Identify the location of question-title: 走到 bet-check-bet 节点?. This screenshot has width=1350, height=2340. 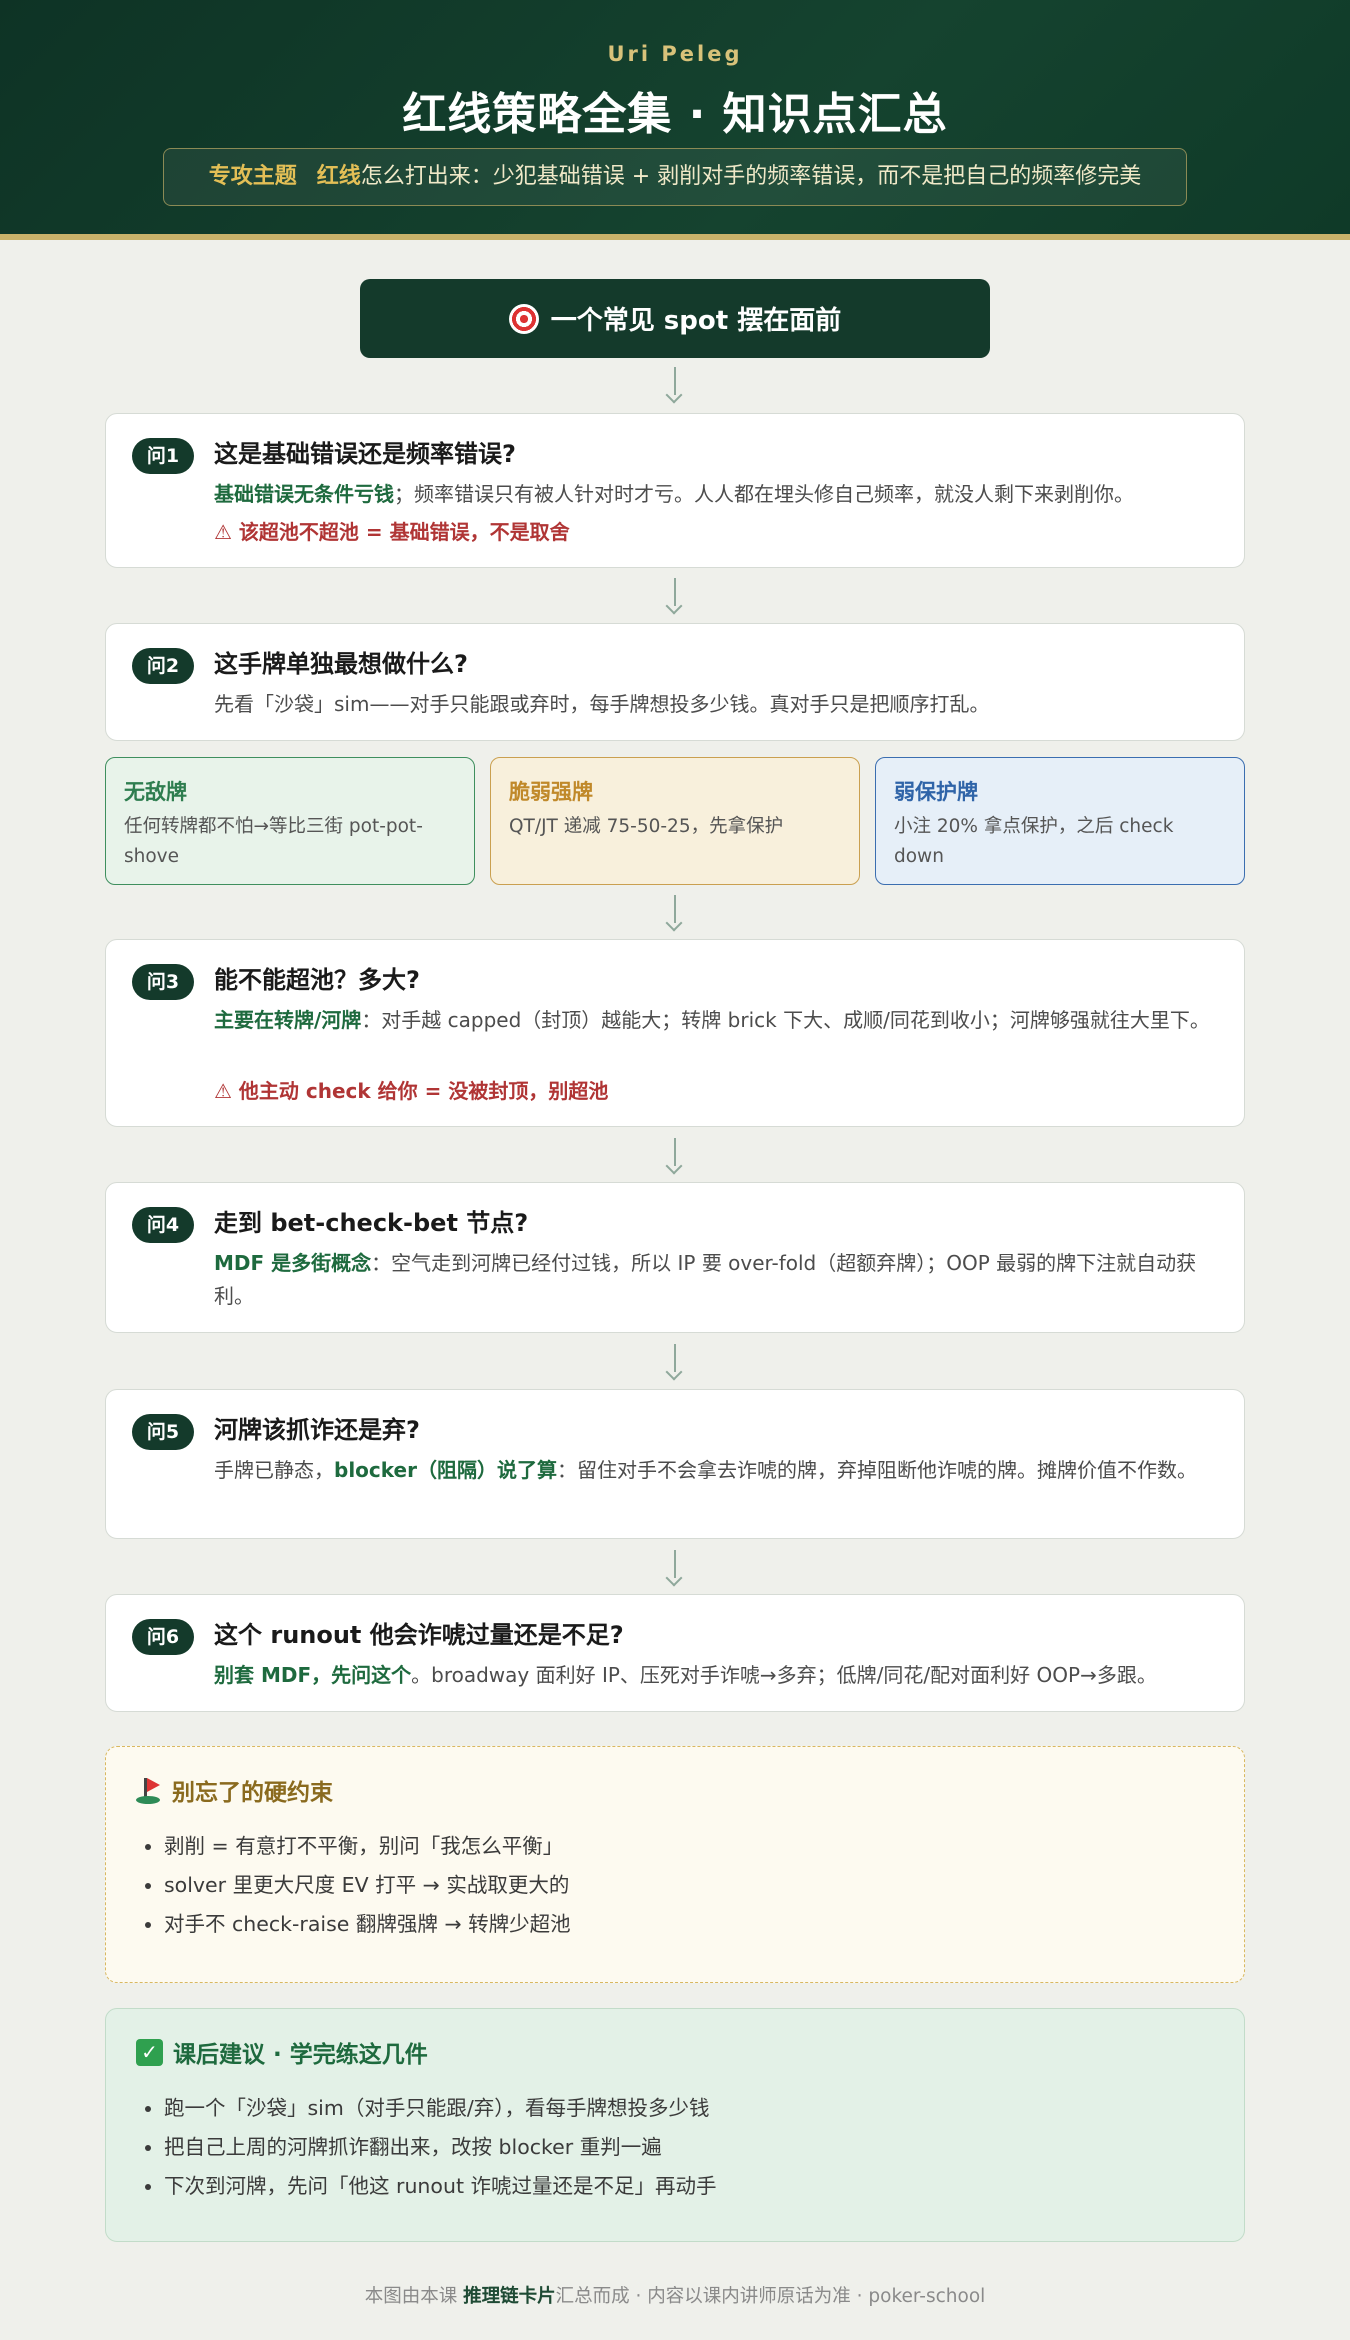
(371, 1223).